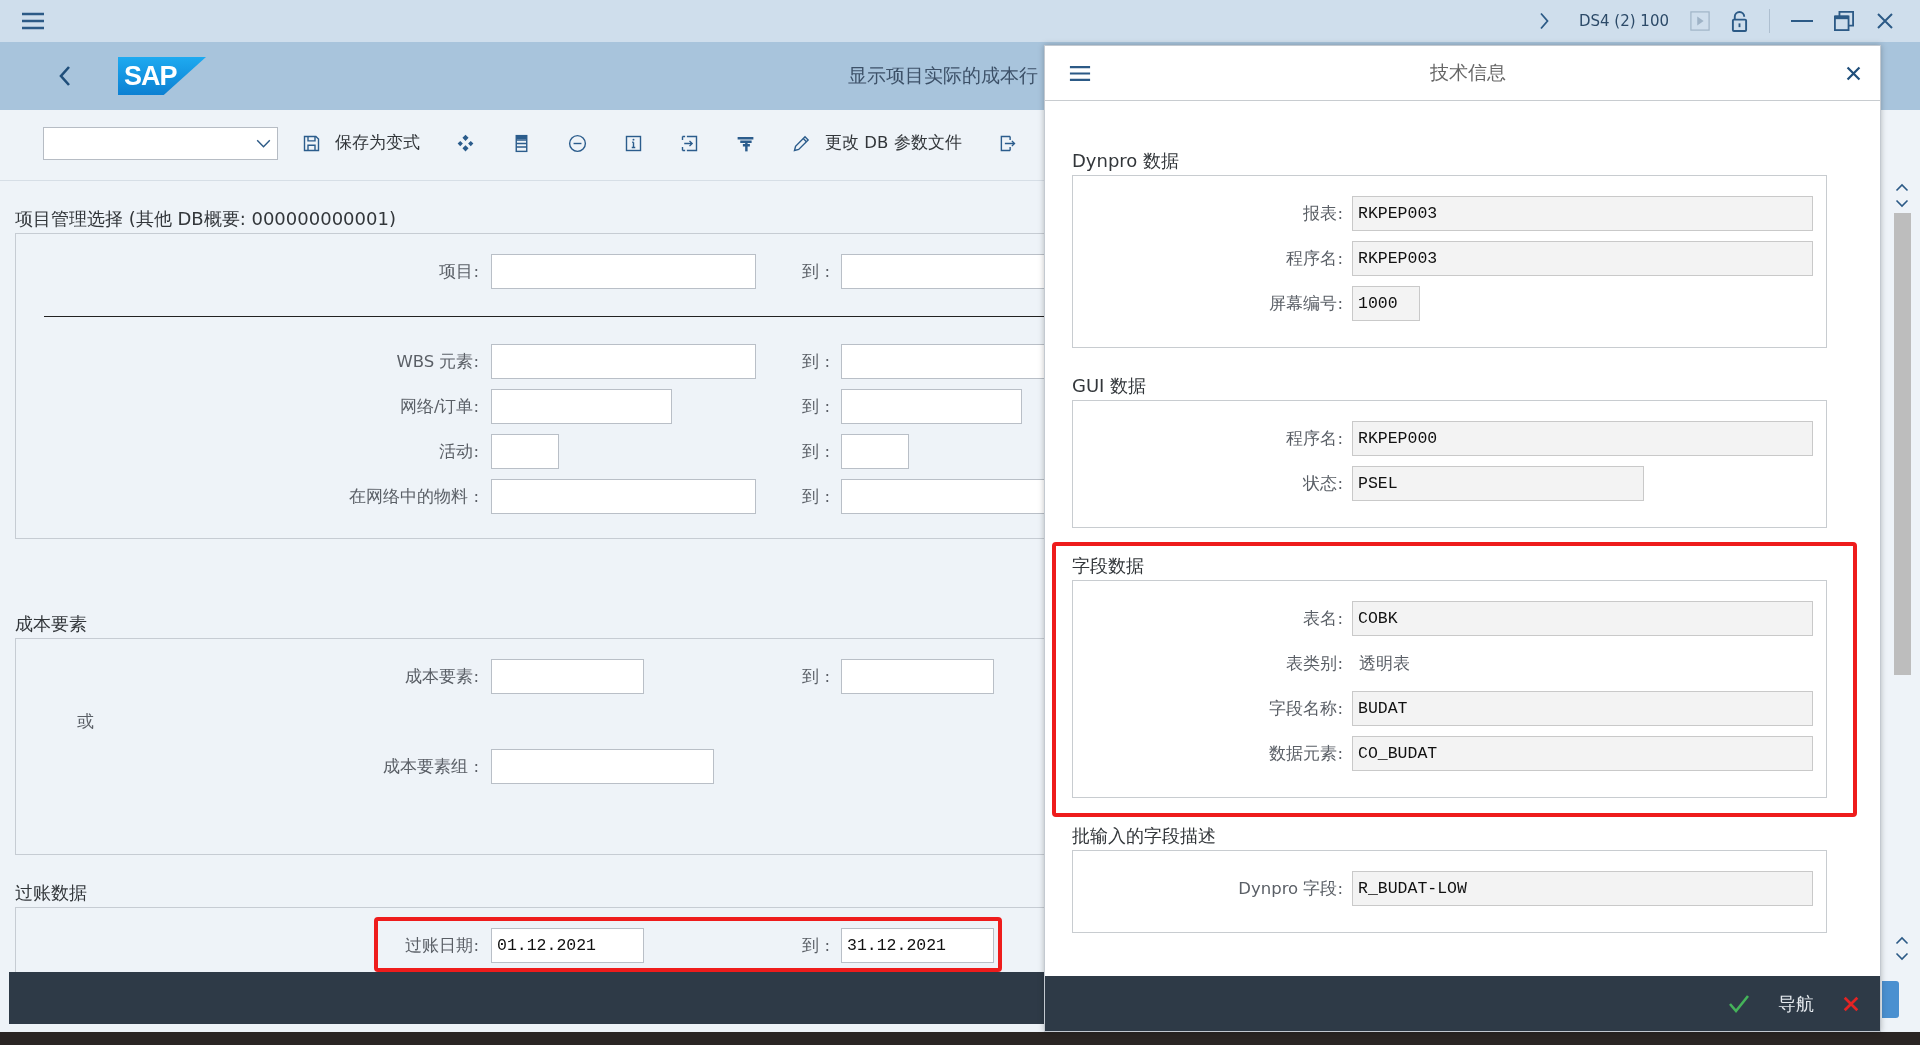 The height and width of the screenshot is (1045, 1920). What do you see at coordinates (1844, 21) in the screenshot?
I see `restore-icon` at bounding box center [1844, 21].